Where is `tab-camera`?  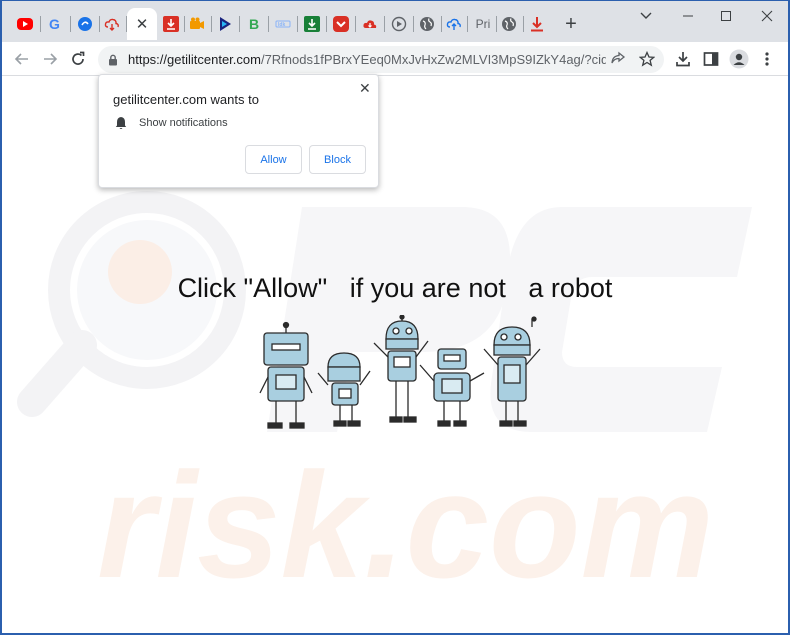 tab-camera is located at coordinates (197, 24).